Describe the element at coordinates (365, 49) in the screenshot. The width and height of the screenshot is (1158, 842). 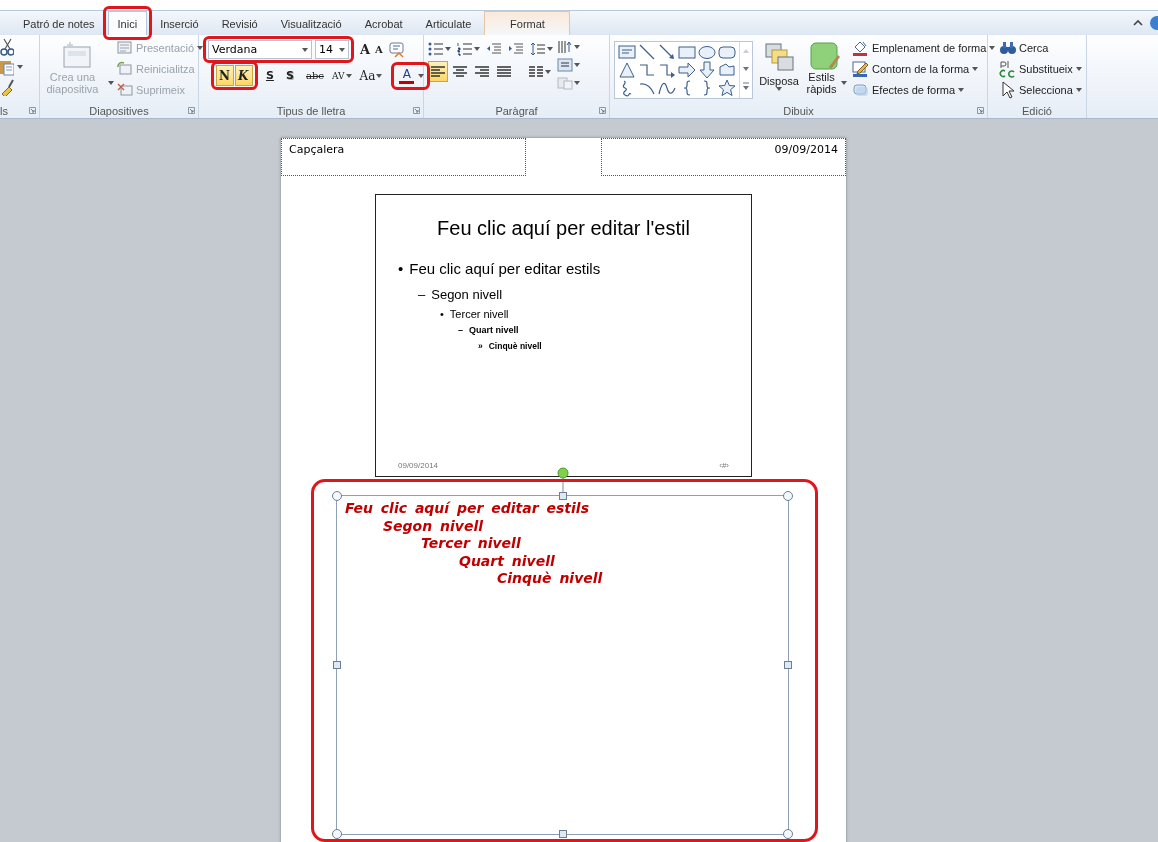
I see `grow-font-button: A` at that location.